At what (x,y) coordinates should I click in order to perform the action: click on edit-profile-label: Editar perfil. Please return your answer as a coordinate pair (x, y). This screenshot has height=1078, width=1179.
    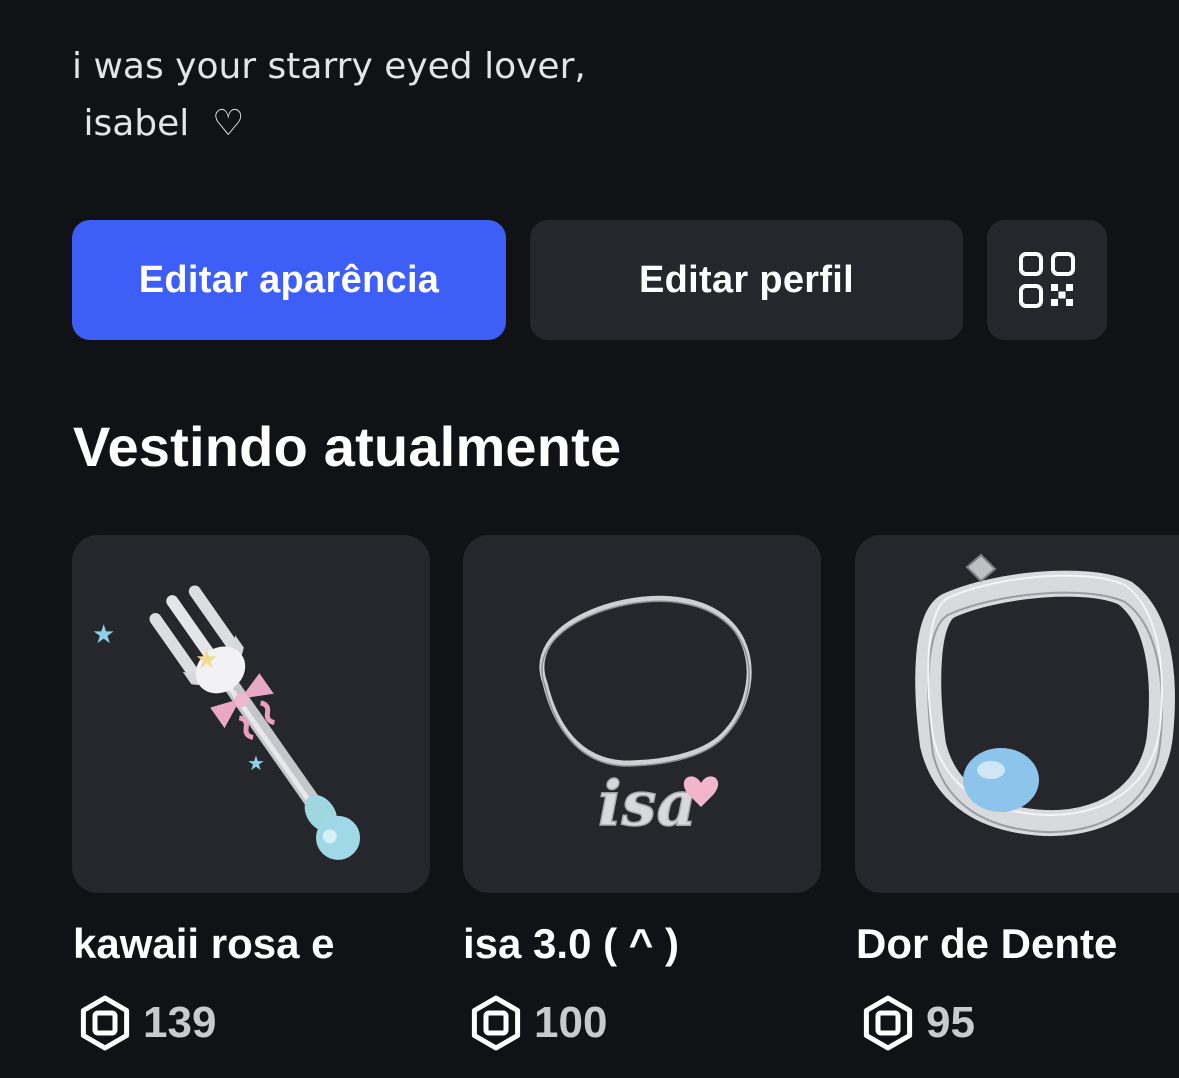
    Looking at the image, I should click on (746, 279).